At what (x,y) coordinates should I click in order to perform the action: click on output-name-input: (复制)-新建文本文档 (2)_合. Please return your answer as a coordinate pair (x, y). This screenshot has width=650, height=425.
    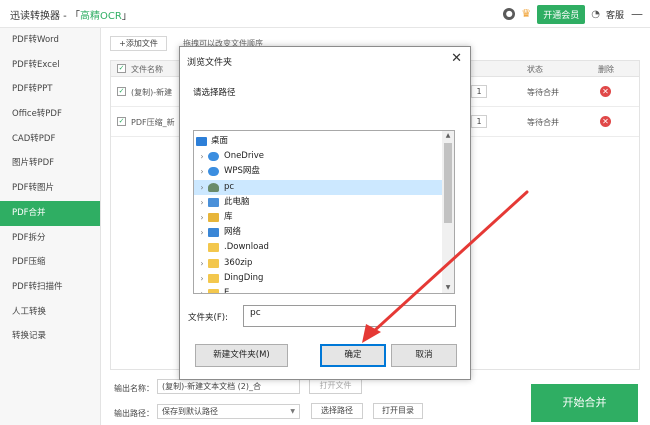
    Looking at the image, I should click on (228, 386).